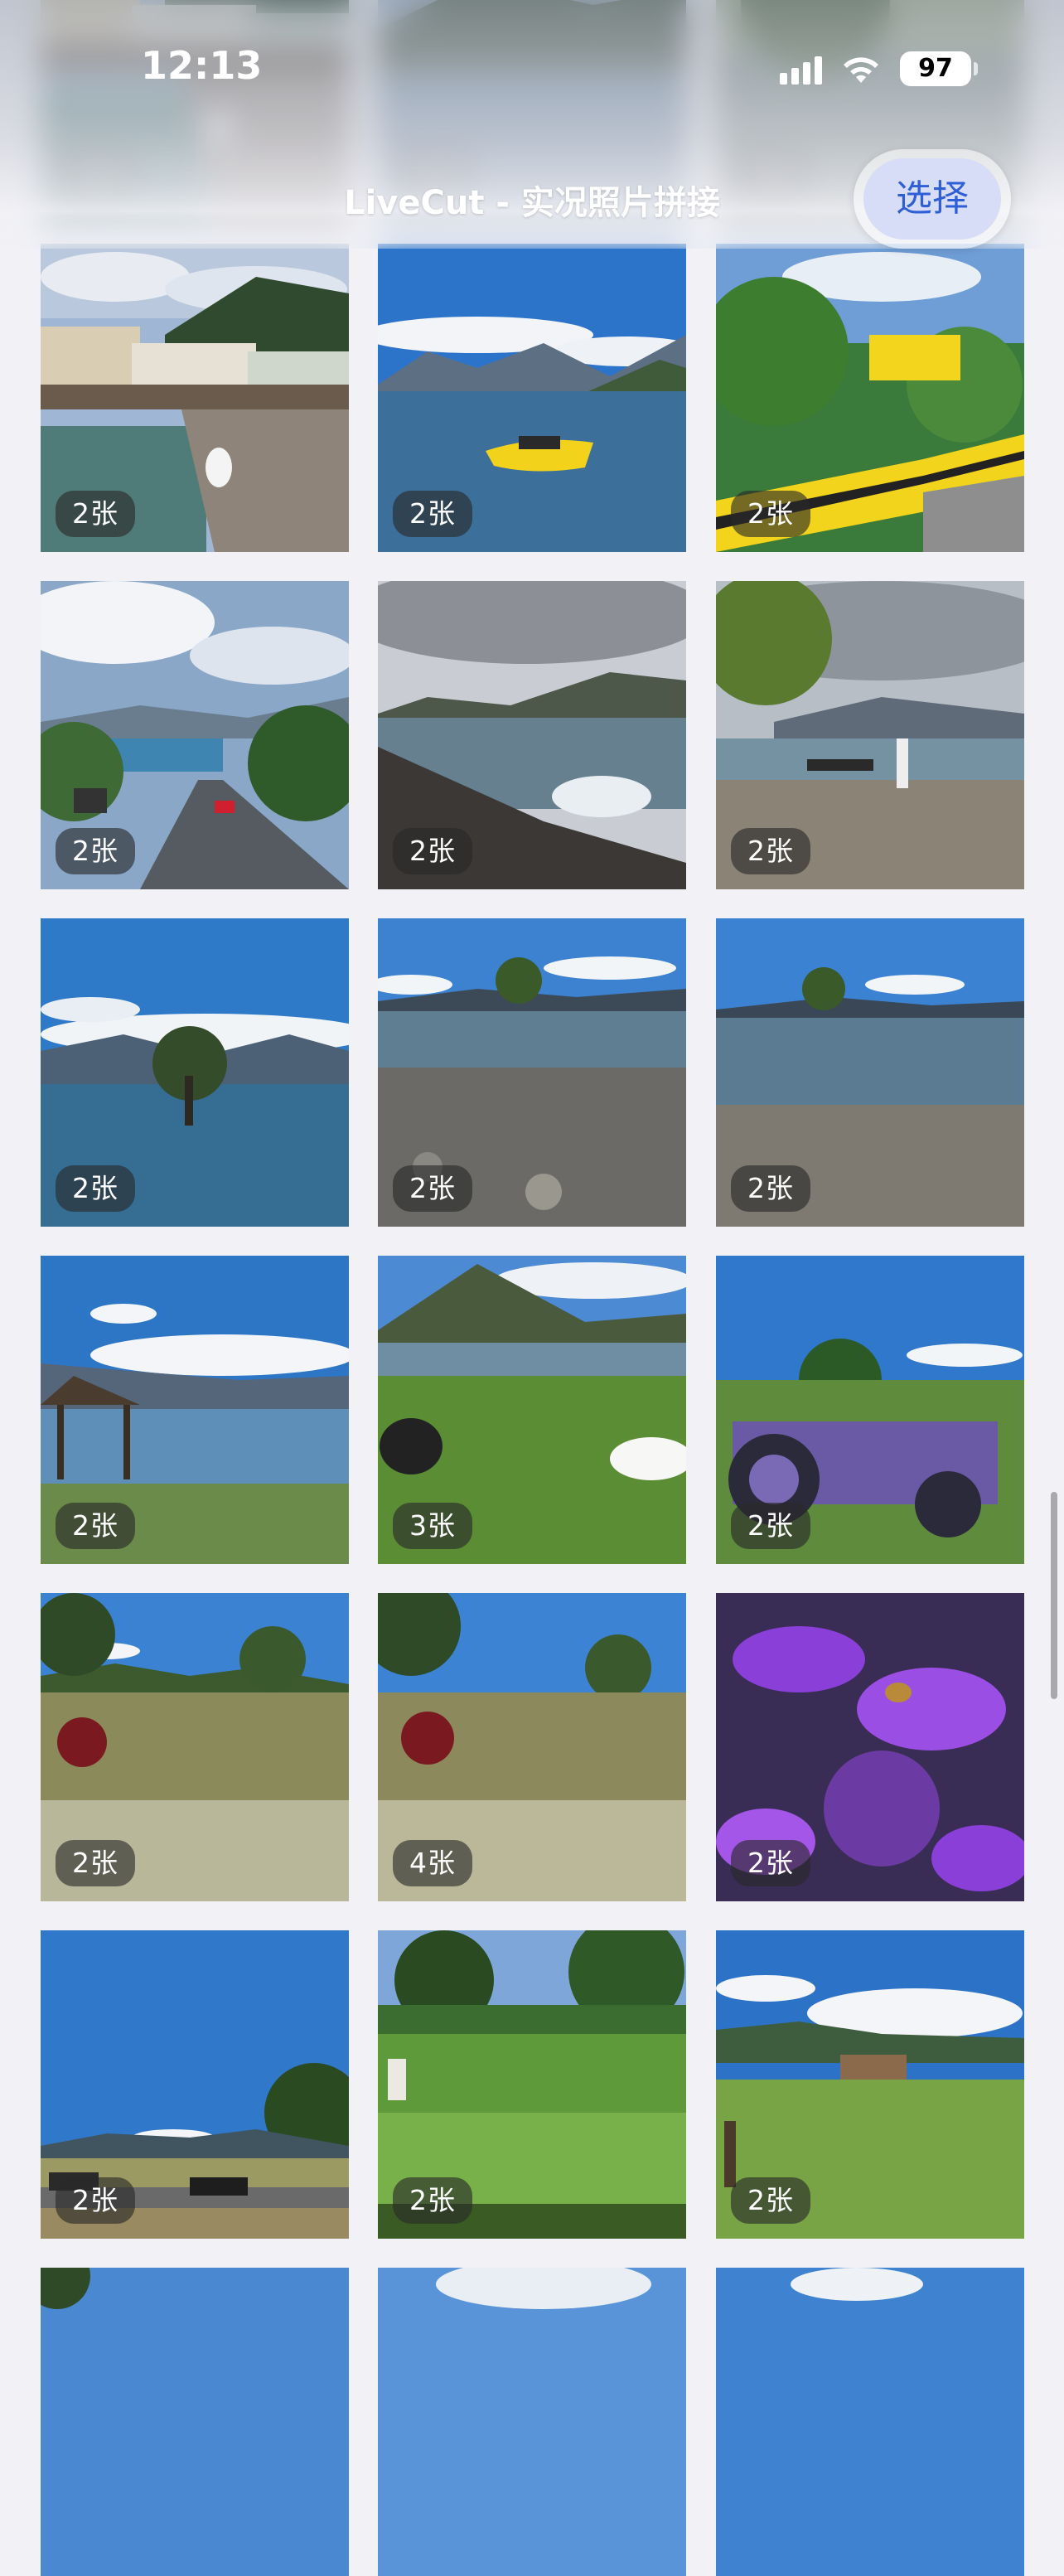  Describe the element at coordinates (432, 1526) in the screenshot. I see `photo-count-badge: 3张` at that location.